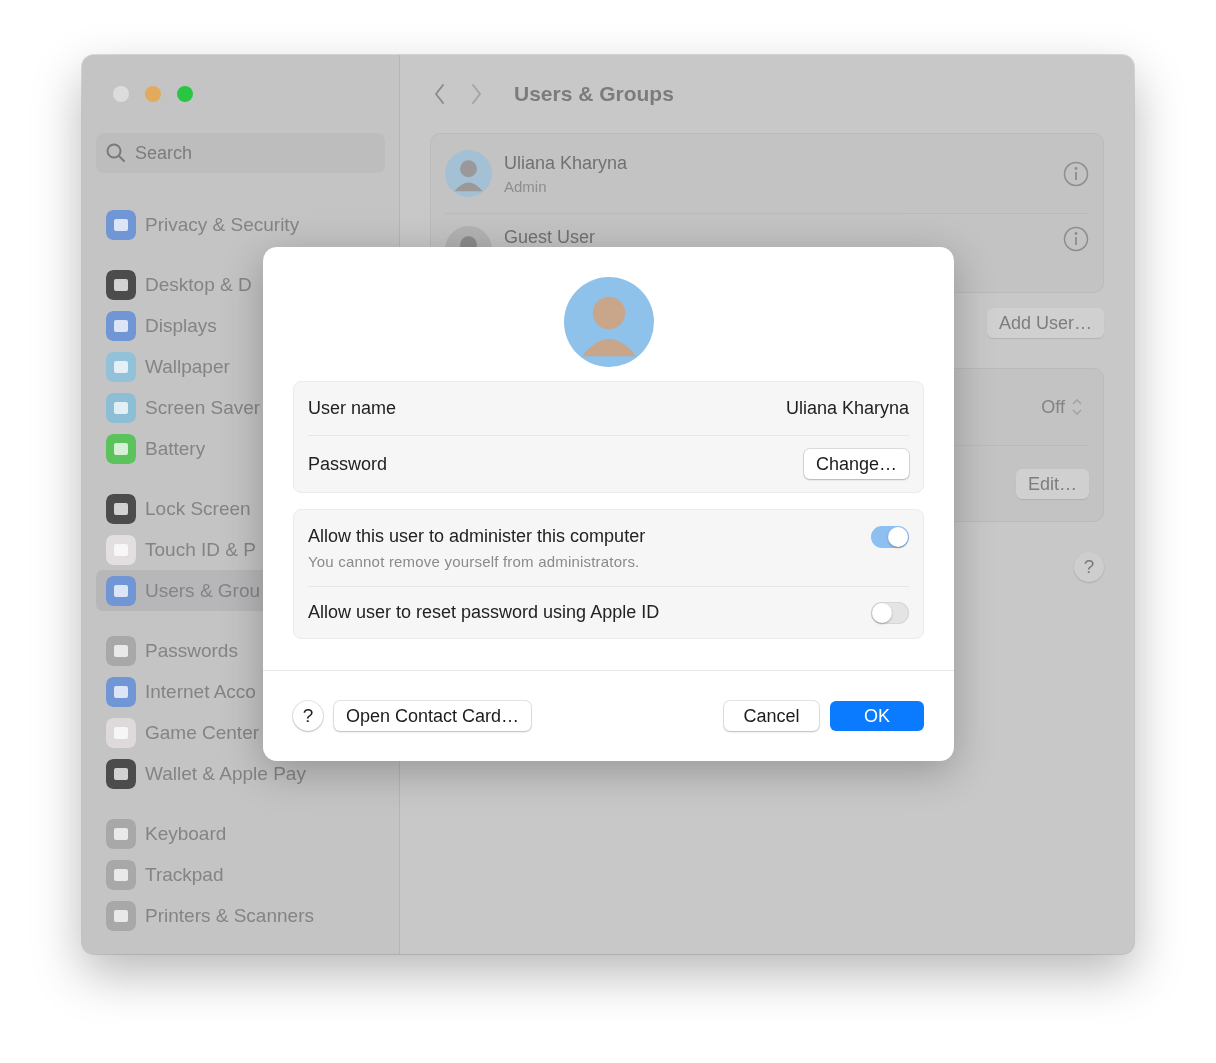 Image resolution: width=1216 pixels, height=1063 pixels. What do you see at coordinates (594, 94) in the screenshot?
I see `page-title: Users & Groups` at bounding box center [594, 94].